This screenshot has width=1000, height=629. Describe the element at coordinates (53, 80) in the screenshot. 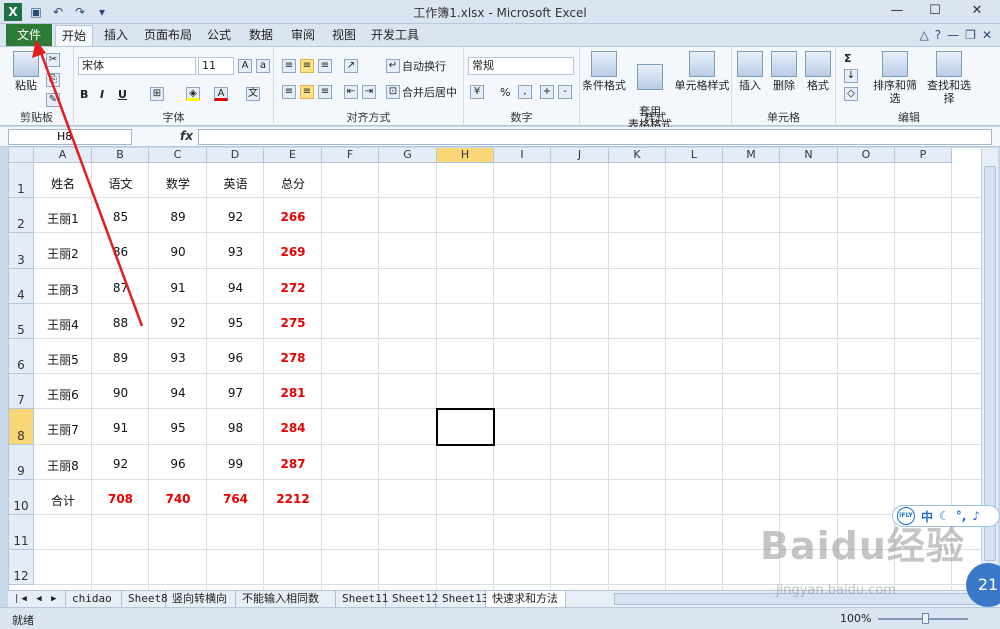

I see `copy-button: ⎘` at that location.